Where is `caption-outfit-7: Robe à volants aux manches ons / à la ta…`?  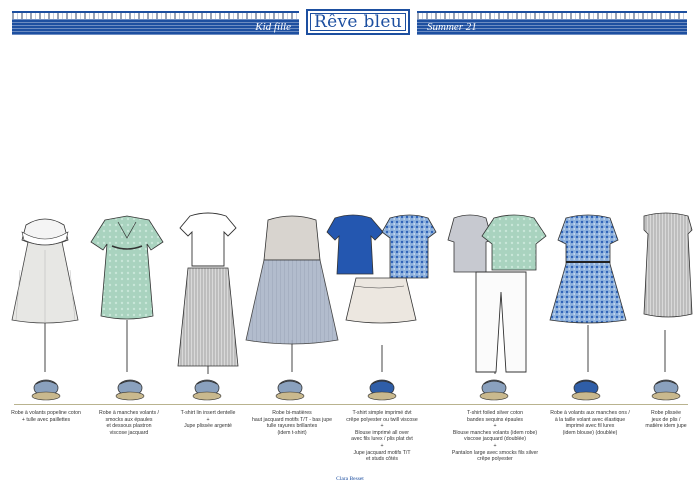
caption-outfit-7: Robe à volants aux manches ons / à la ta… is located at coordinates (590, 423).